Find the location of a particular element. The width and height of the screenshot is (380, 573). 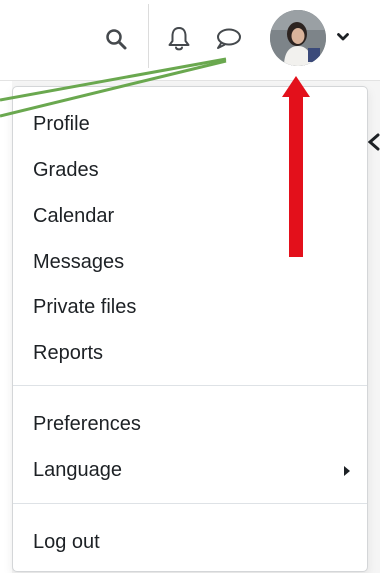

user-avatar is located at coordinates (298, 38).